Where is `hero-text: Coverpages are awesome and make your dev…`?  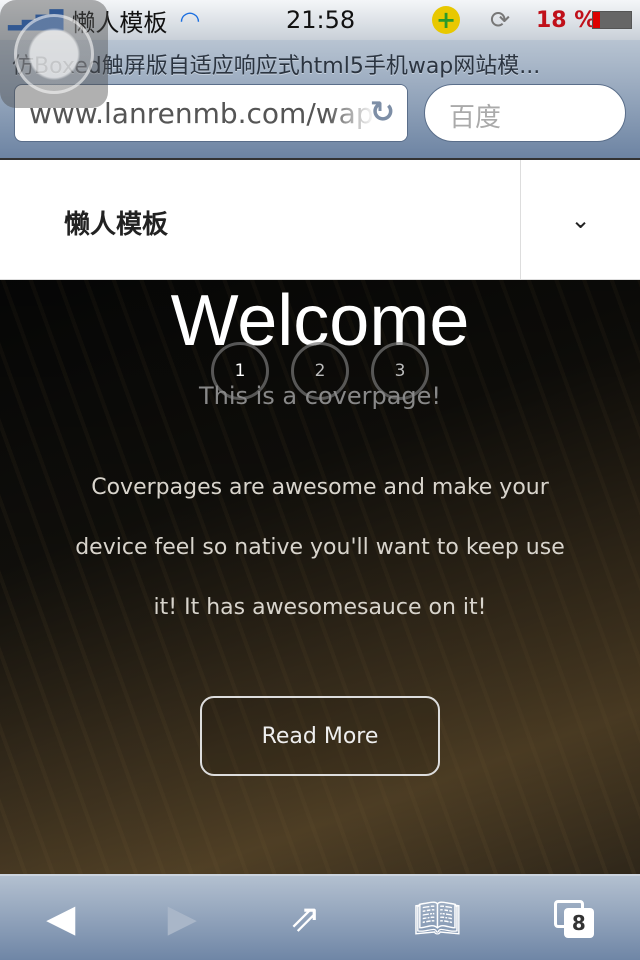 hero-text: Coverpages are awesome and make your dev… is located at coordinates (320, 547).